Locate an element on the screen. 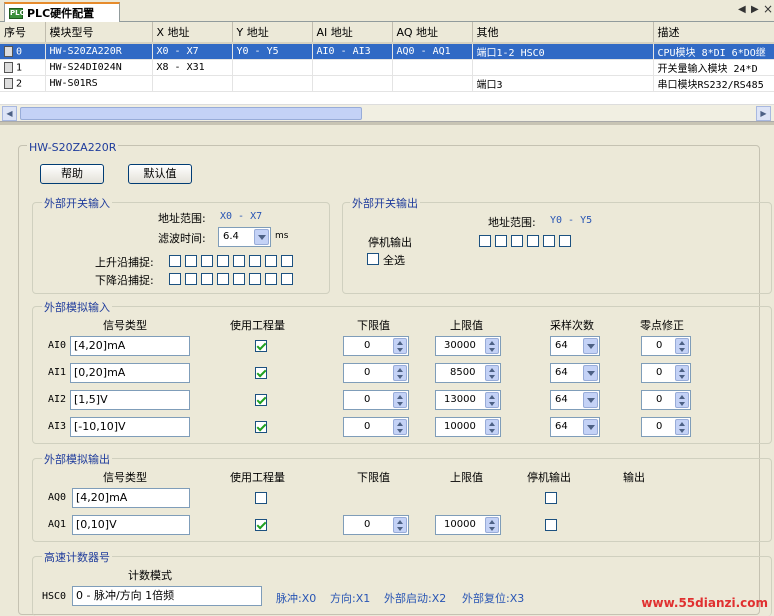 The width and height of the screenshot is (774, 616). scroll-right-icon: ▶ is located at coordinates (763, 113).